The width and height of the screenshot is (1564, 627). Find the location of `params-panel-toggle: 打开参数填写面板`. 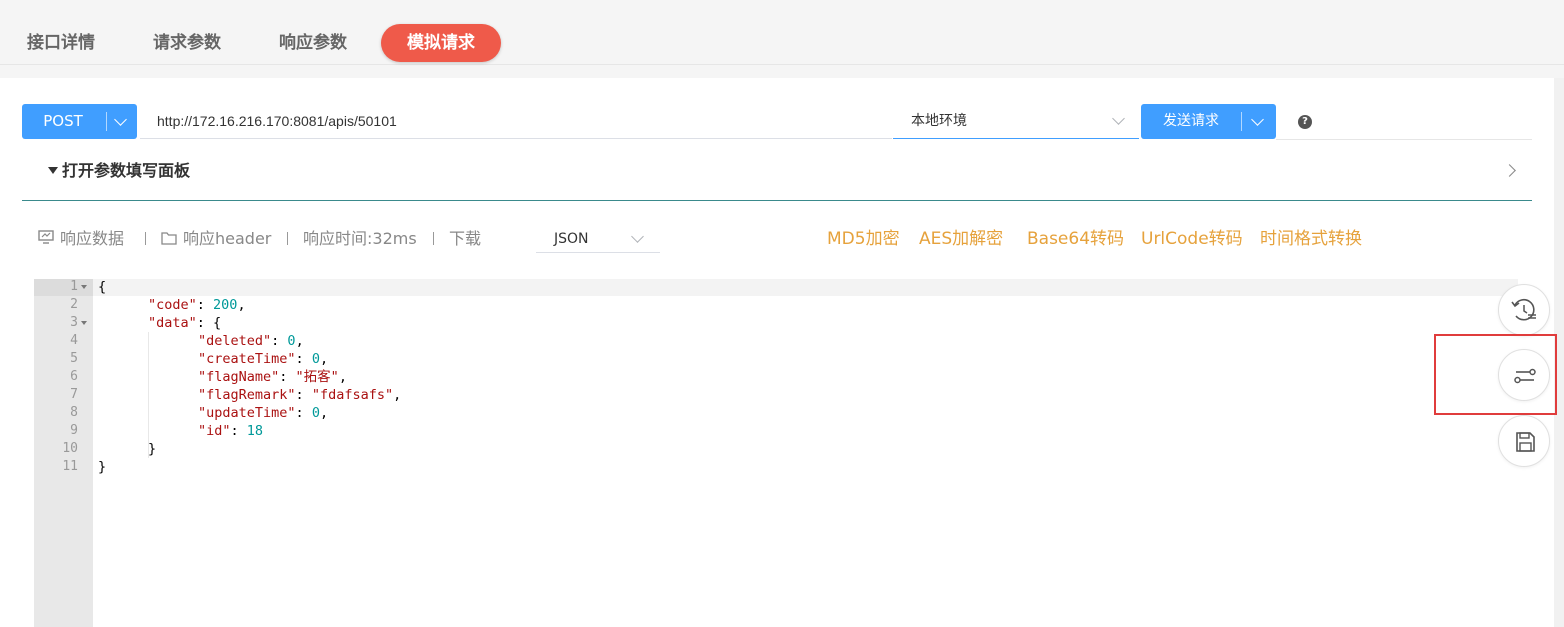

params-panel-toggle: 打开参数填写面板 is located at coordinates (119, 171).